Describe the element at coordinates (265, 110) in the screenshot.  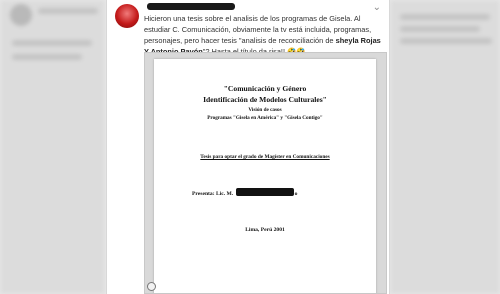
I see `document-subtitle1: Visión de casos` at that location.